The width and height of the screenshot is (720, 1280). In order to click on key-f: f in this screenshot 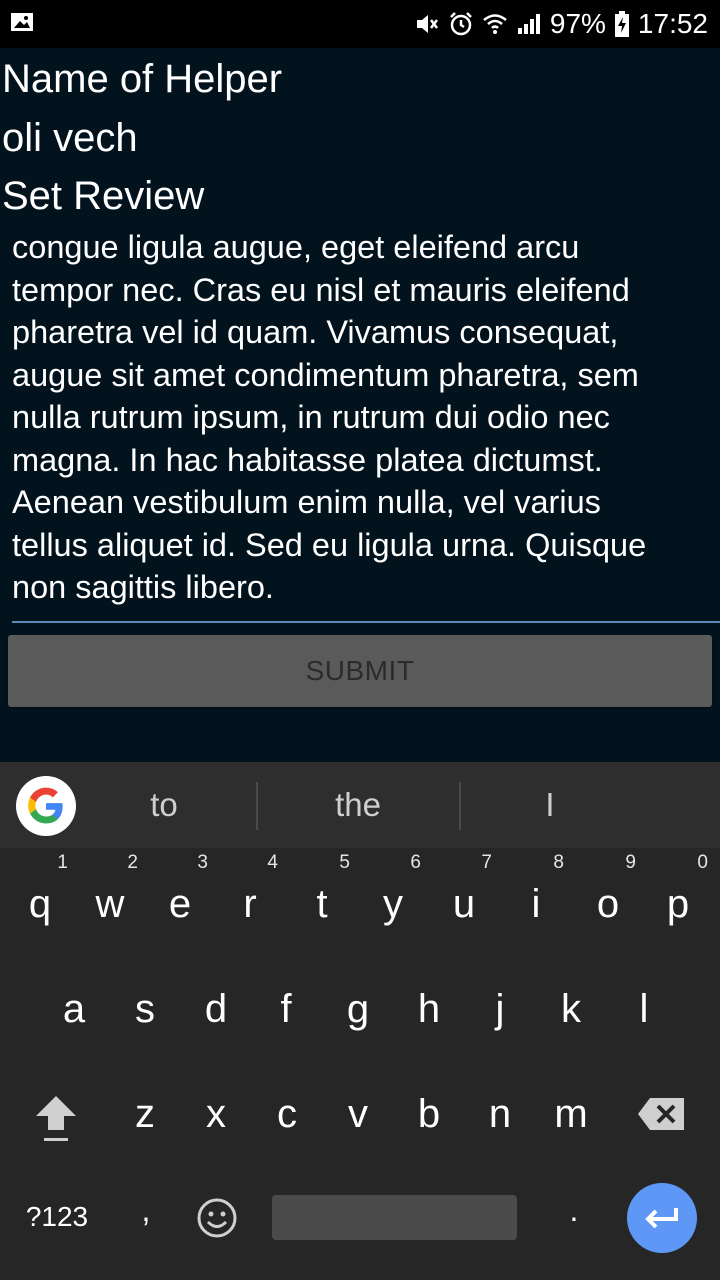, I will do `click(286, 1009)`.